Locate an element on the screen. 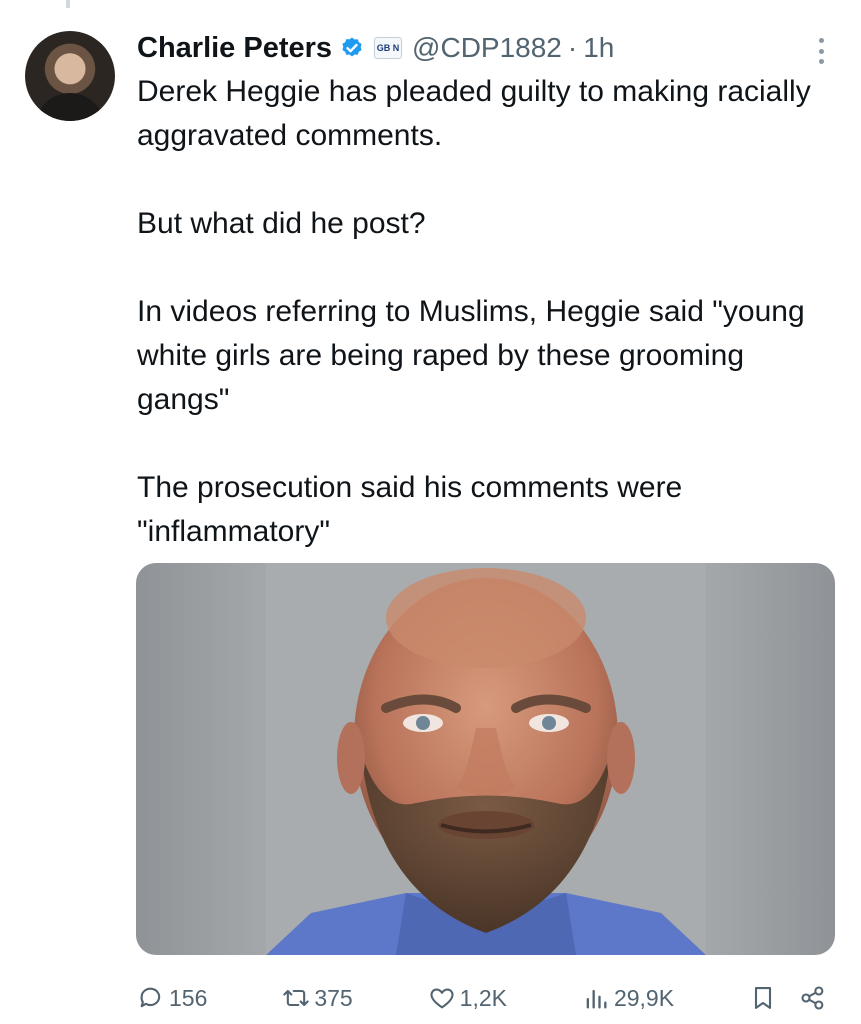  avatar is located at coordinates (70, 76).